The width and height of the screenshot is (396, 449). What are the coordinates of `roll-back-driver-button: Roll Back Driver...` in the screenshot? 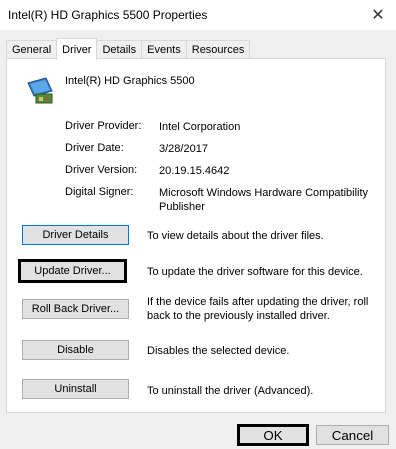 It's located at (75, 309).